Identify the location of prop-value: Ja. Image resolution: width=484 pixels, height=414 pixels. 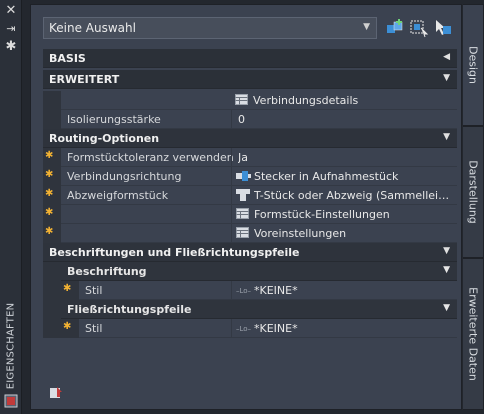
(243, 157).